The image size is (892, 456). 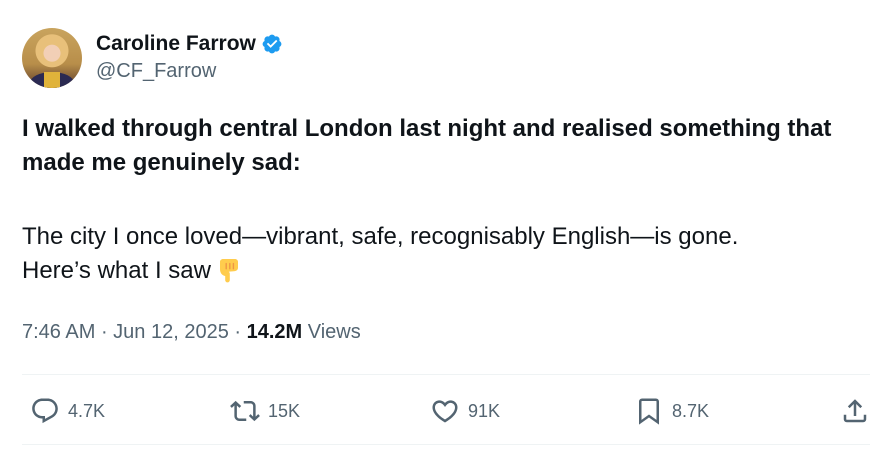 I want to click on author-display-name: Caroline Farrow, so click(x=176, y=44).